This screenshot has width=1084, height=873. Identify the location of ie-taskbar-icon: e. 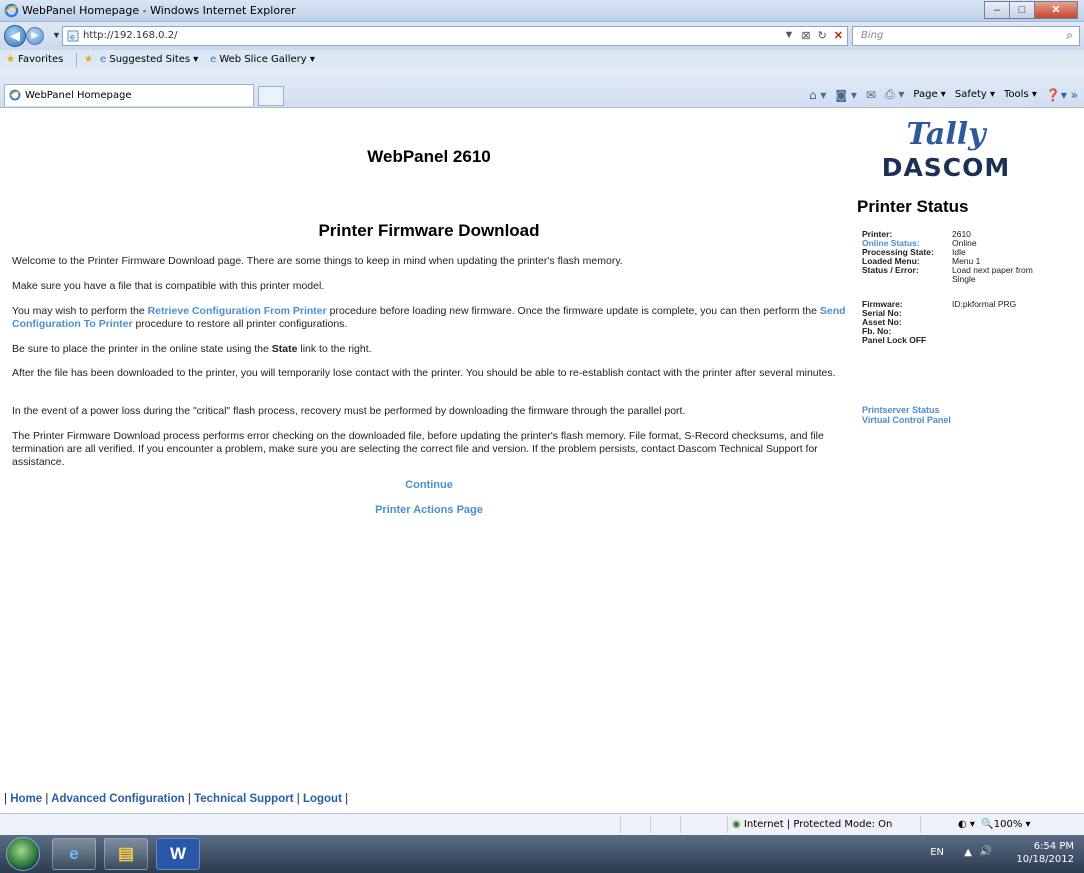
(74, 854).